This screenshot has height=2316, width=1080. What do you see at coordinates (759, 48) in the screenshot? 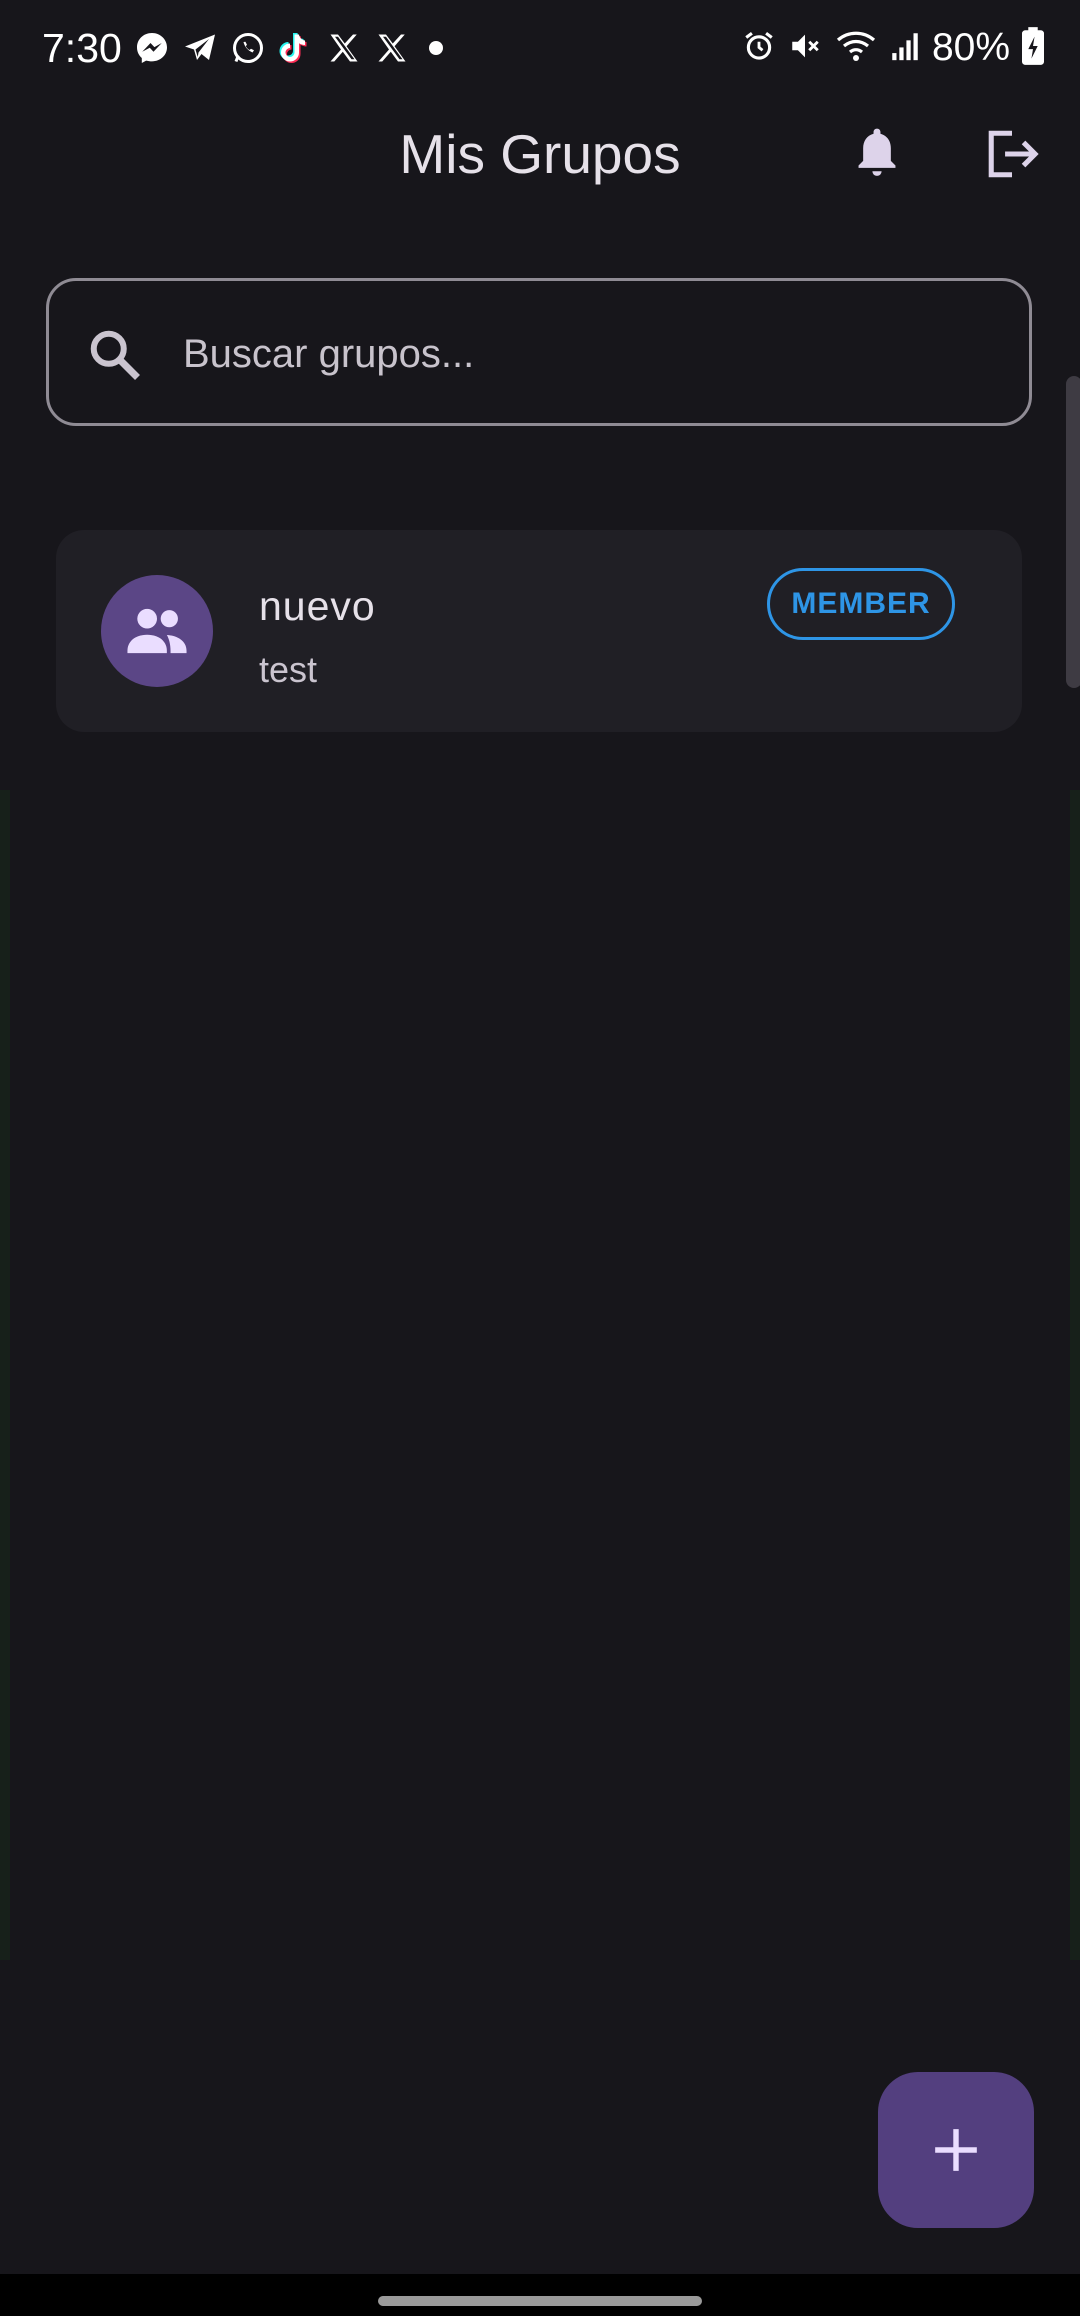
I see `alarm-icon` at bounding box center [759, 48].